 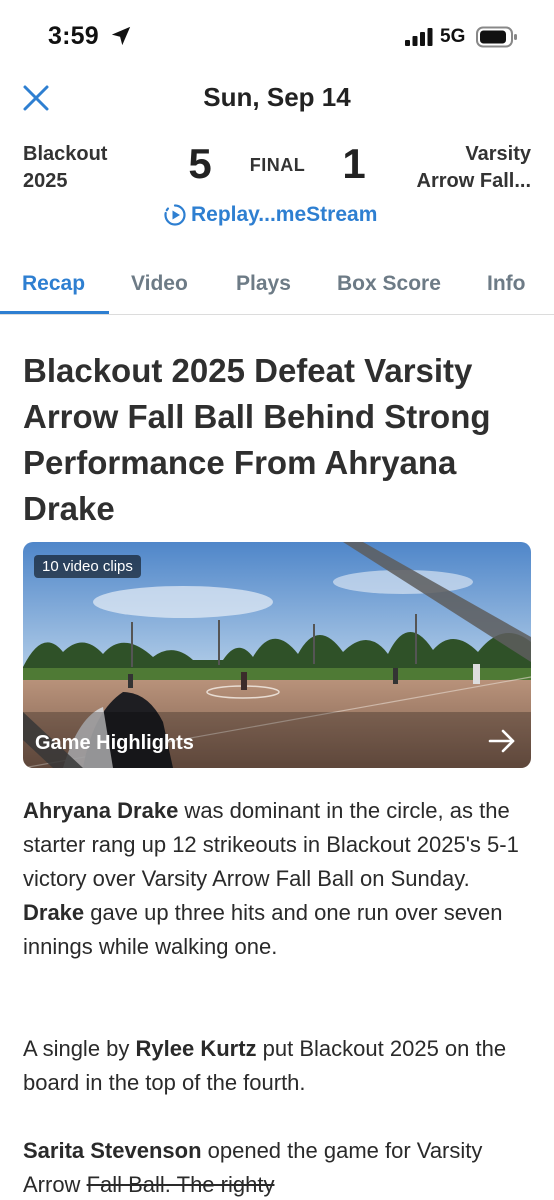 What do you see at coordinates (159, 284) in the screenshot?
I see `tab-video: Video` at bounding box center [159, 284].